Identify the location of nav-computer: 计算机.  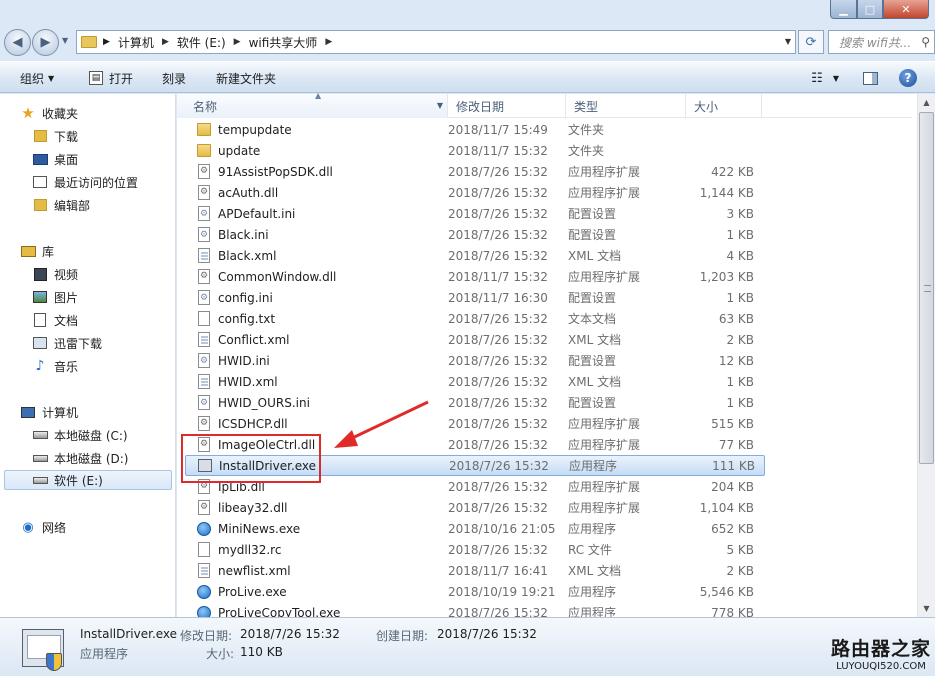
(49, 412).